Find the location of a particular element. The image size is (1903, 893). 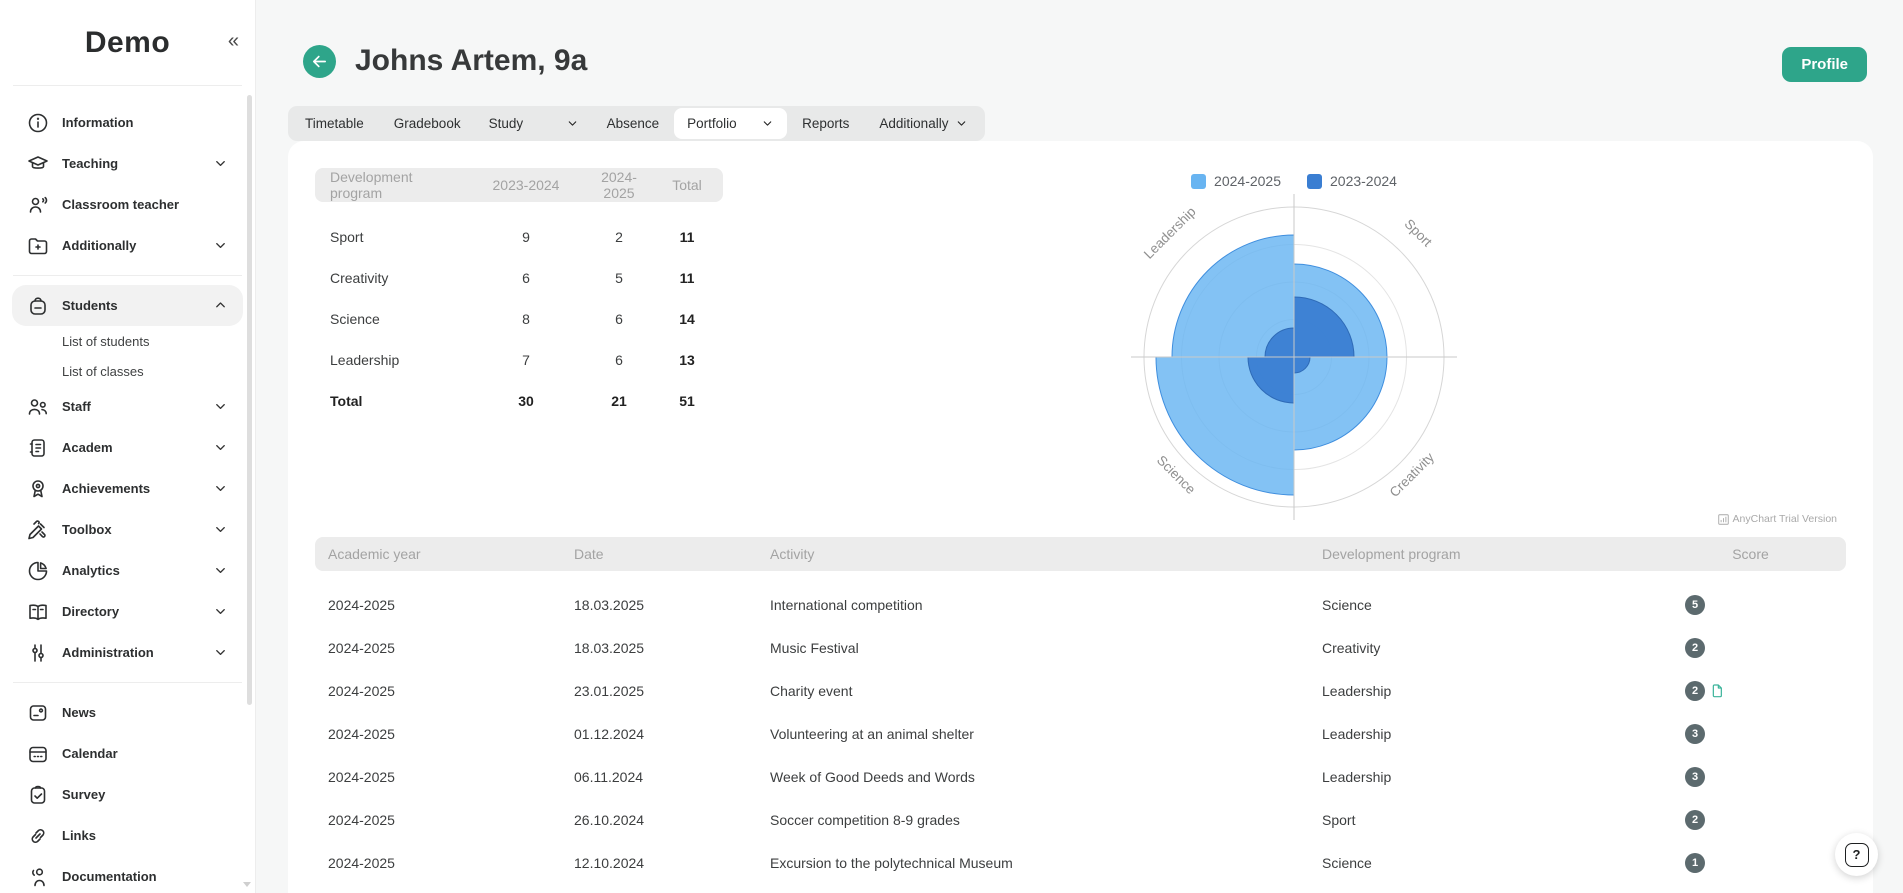

tab-additionally: Additionally is located at coordinates (923, 123).